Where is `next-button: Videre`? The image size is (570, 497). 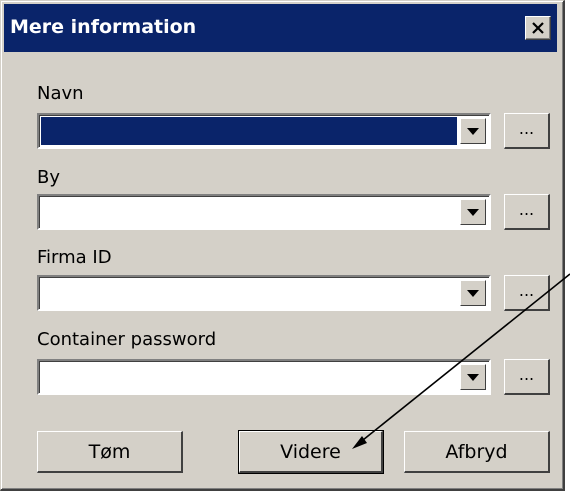
next-button: Videre is located at coordinates (311, 452).